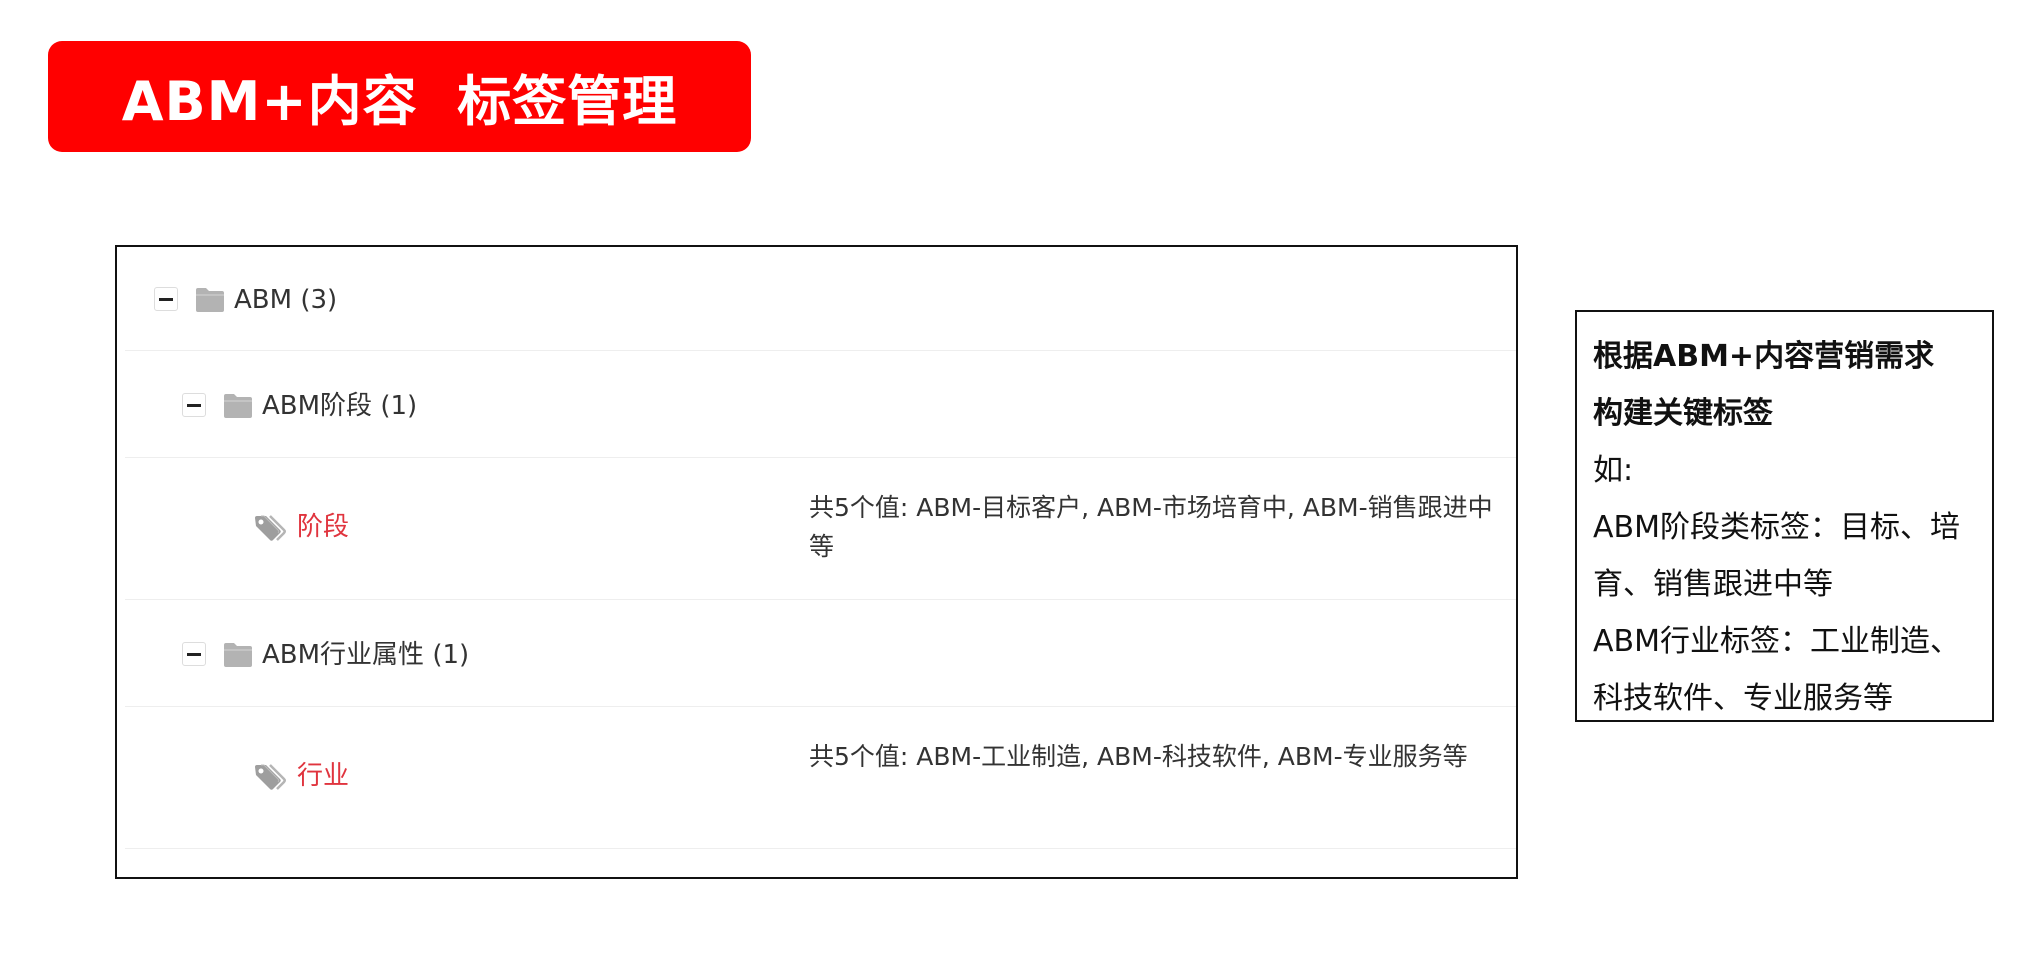 Image resolution: width=2043 pixels, height=960 pixels. I want to click on tree-row-root: ABM (3), so click(820, 299).